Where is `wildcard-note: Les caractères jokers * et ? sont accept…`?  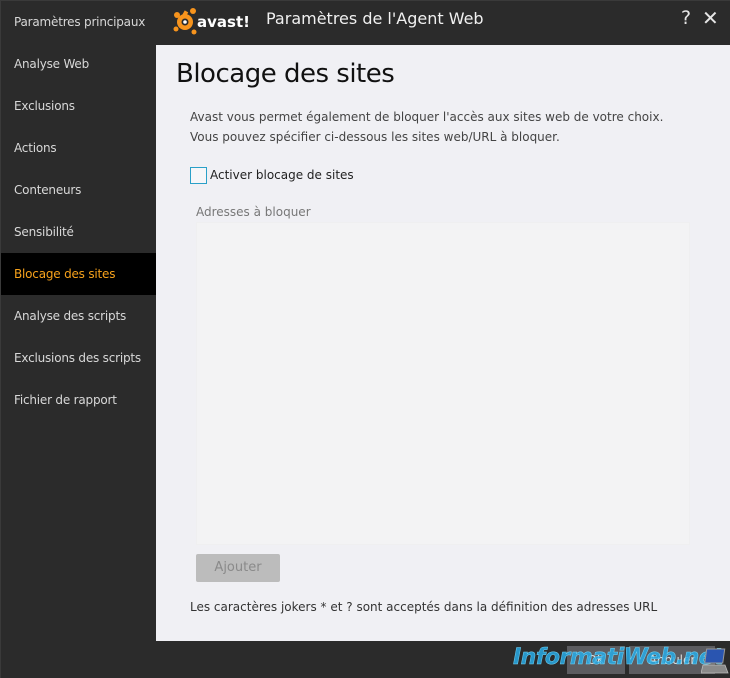 wildcard-note: Les caractères jokers * et ? sont accept… is located at coordinates (424, 607).